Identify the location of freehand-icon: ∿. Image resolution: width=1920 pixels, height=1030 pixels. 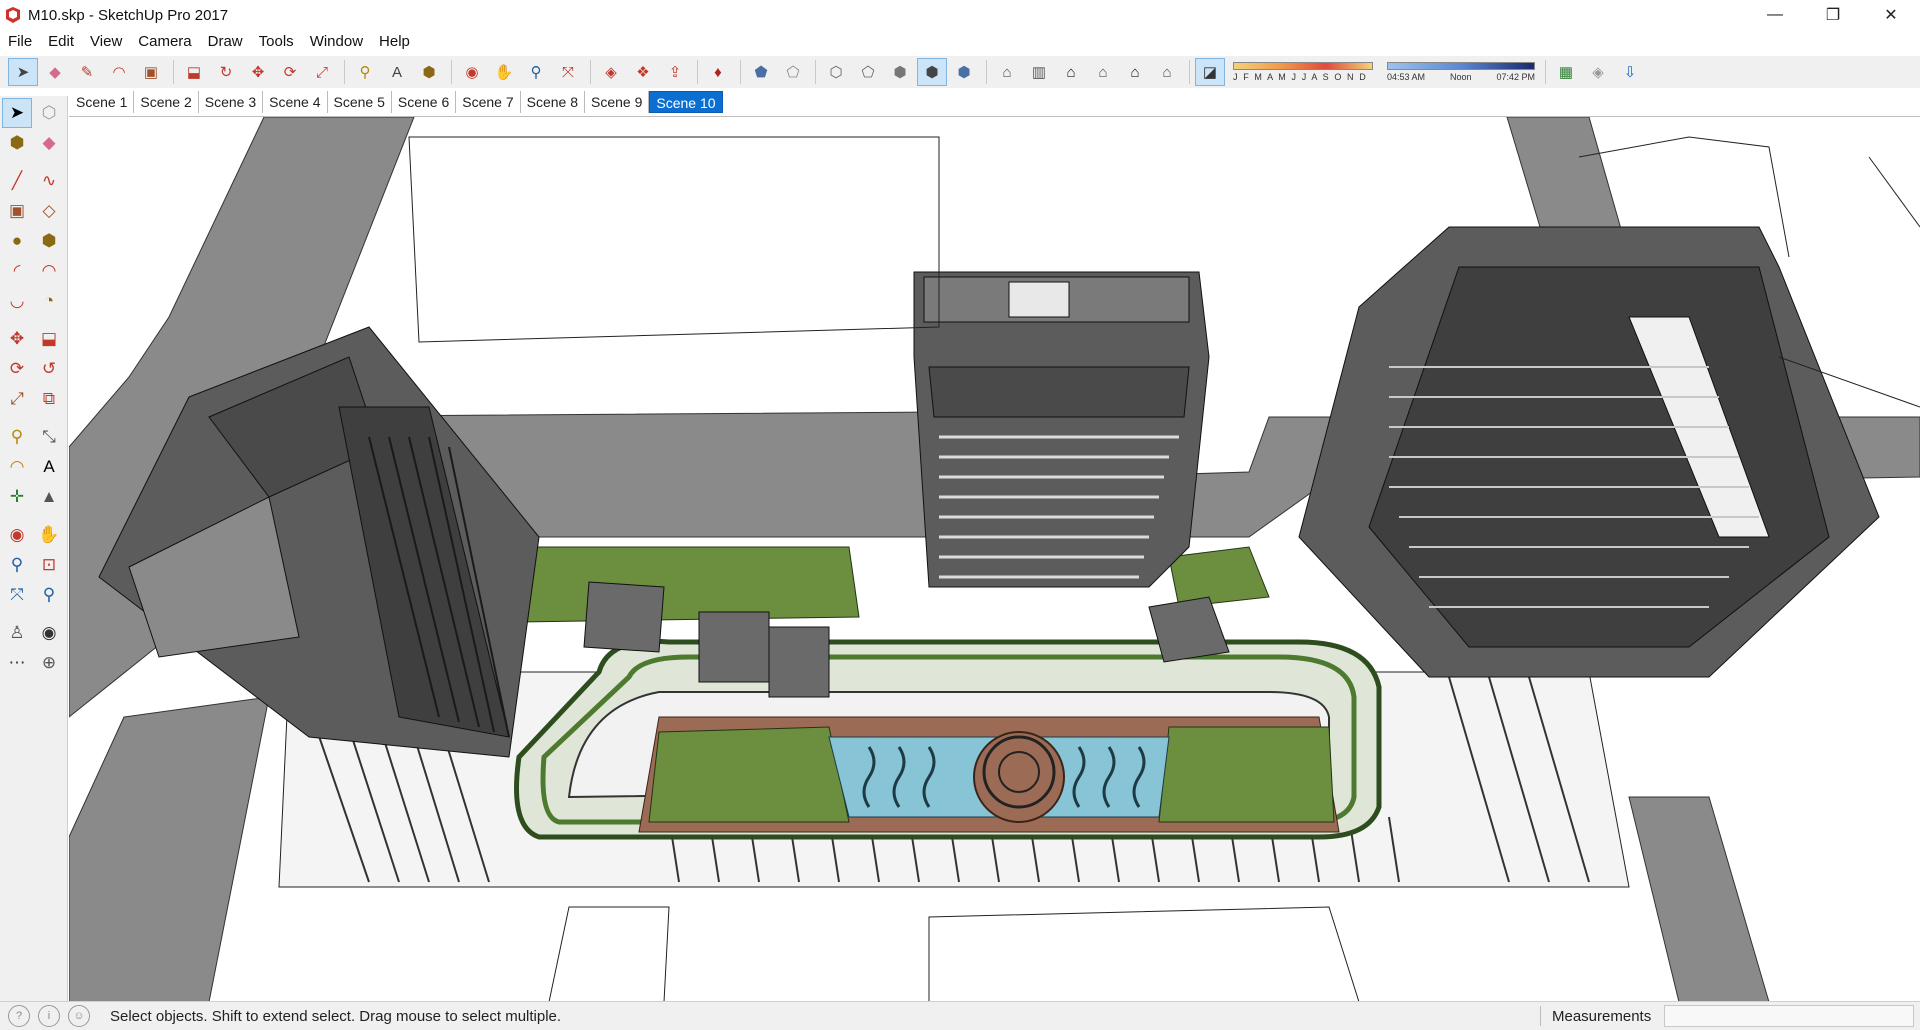
(49, 181).